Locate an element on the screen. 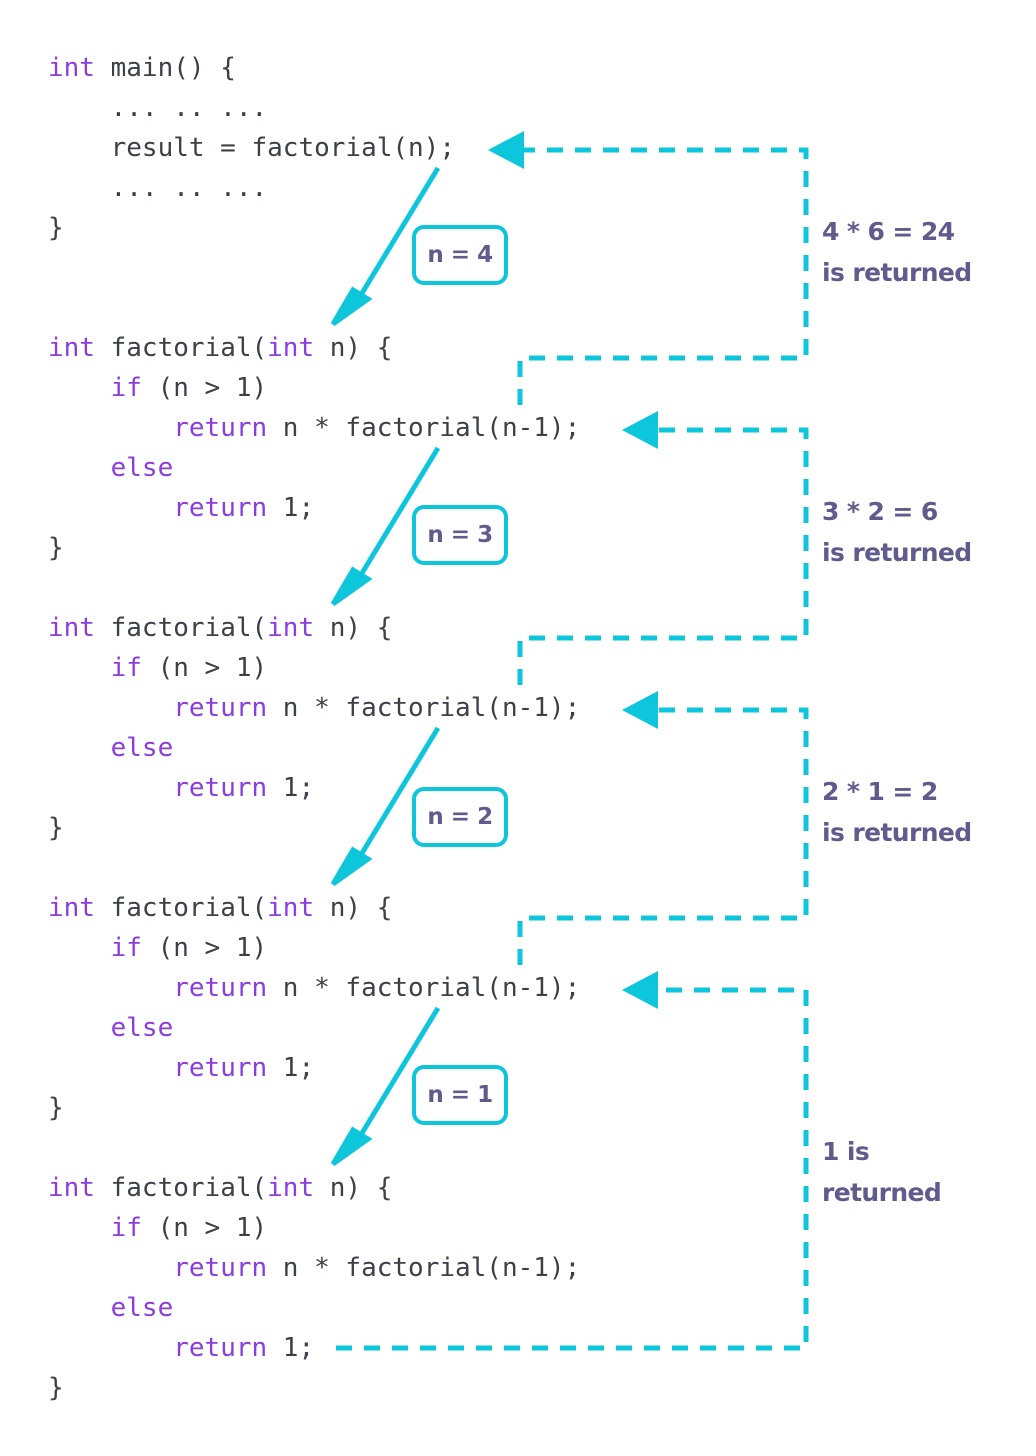  return-note-24-line1: 4 * 6 = 24 is located at coordinates (888, 231).